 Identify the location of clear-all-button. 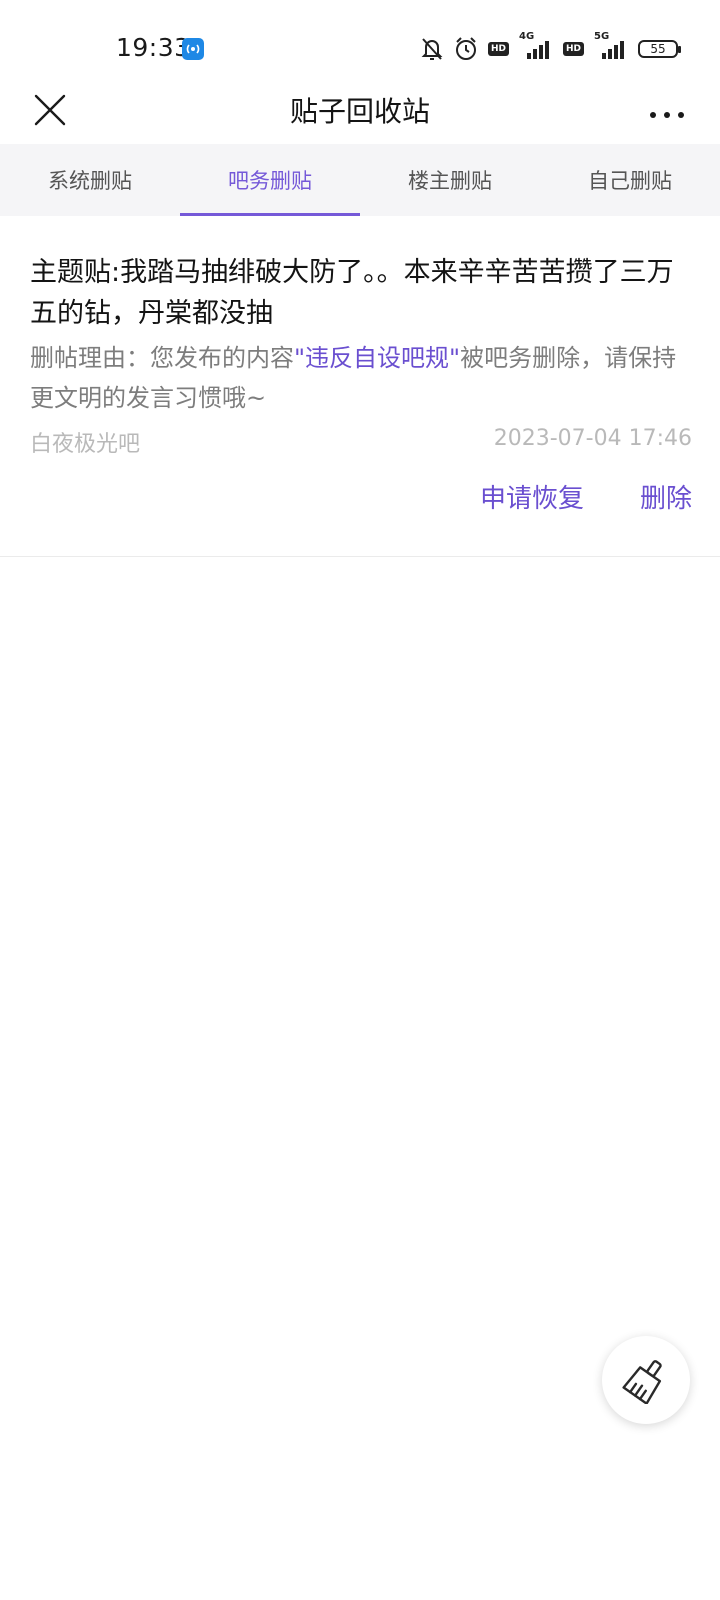
(646, 1380).